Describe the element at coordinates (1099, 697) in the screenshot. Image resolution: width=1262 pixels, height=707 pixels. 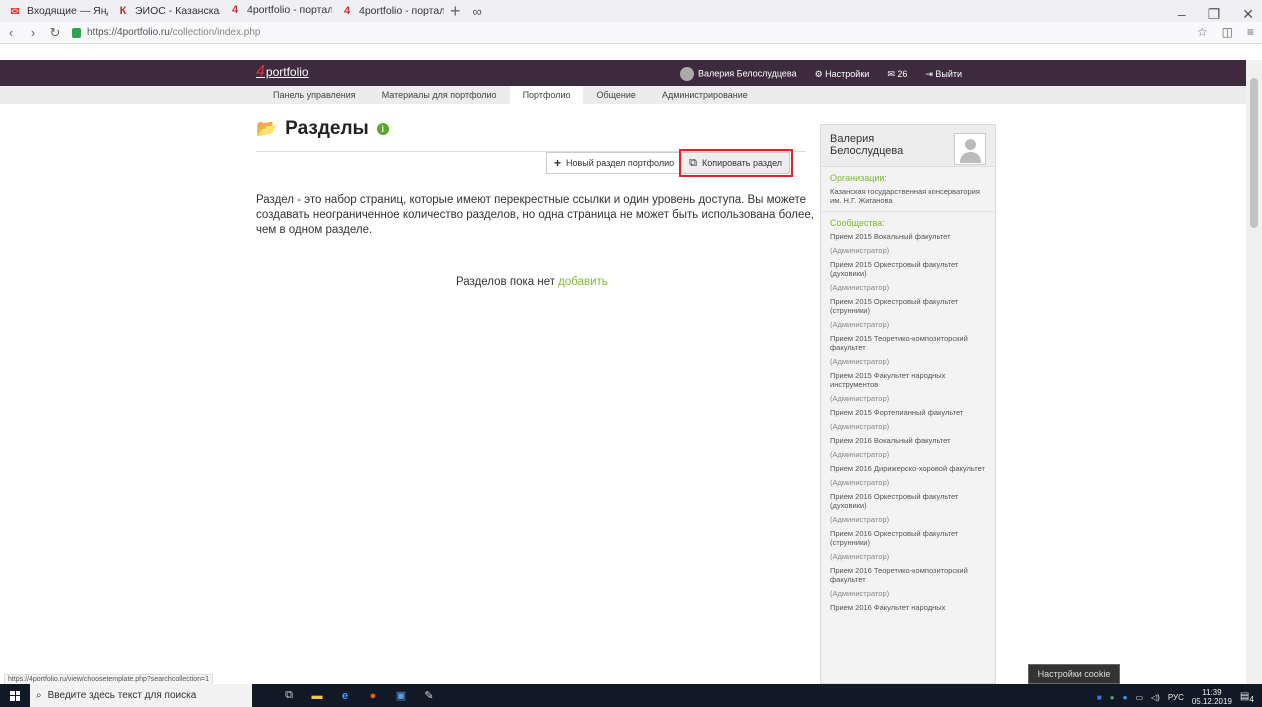
I see `tray-app-icon: ■` at that location.